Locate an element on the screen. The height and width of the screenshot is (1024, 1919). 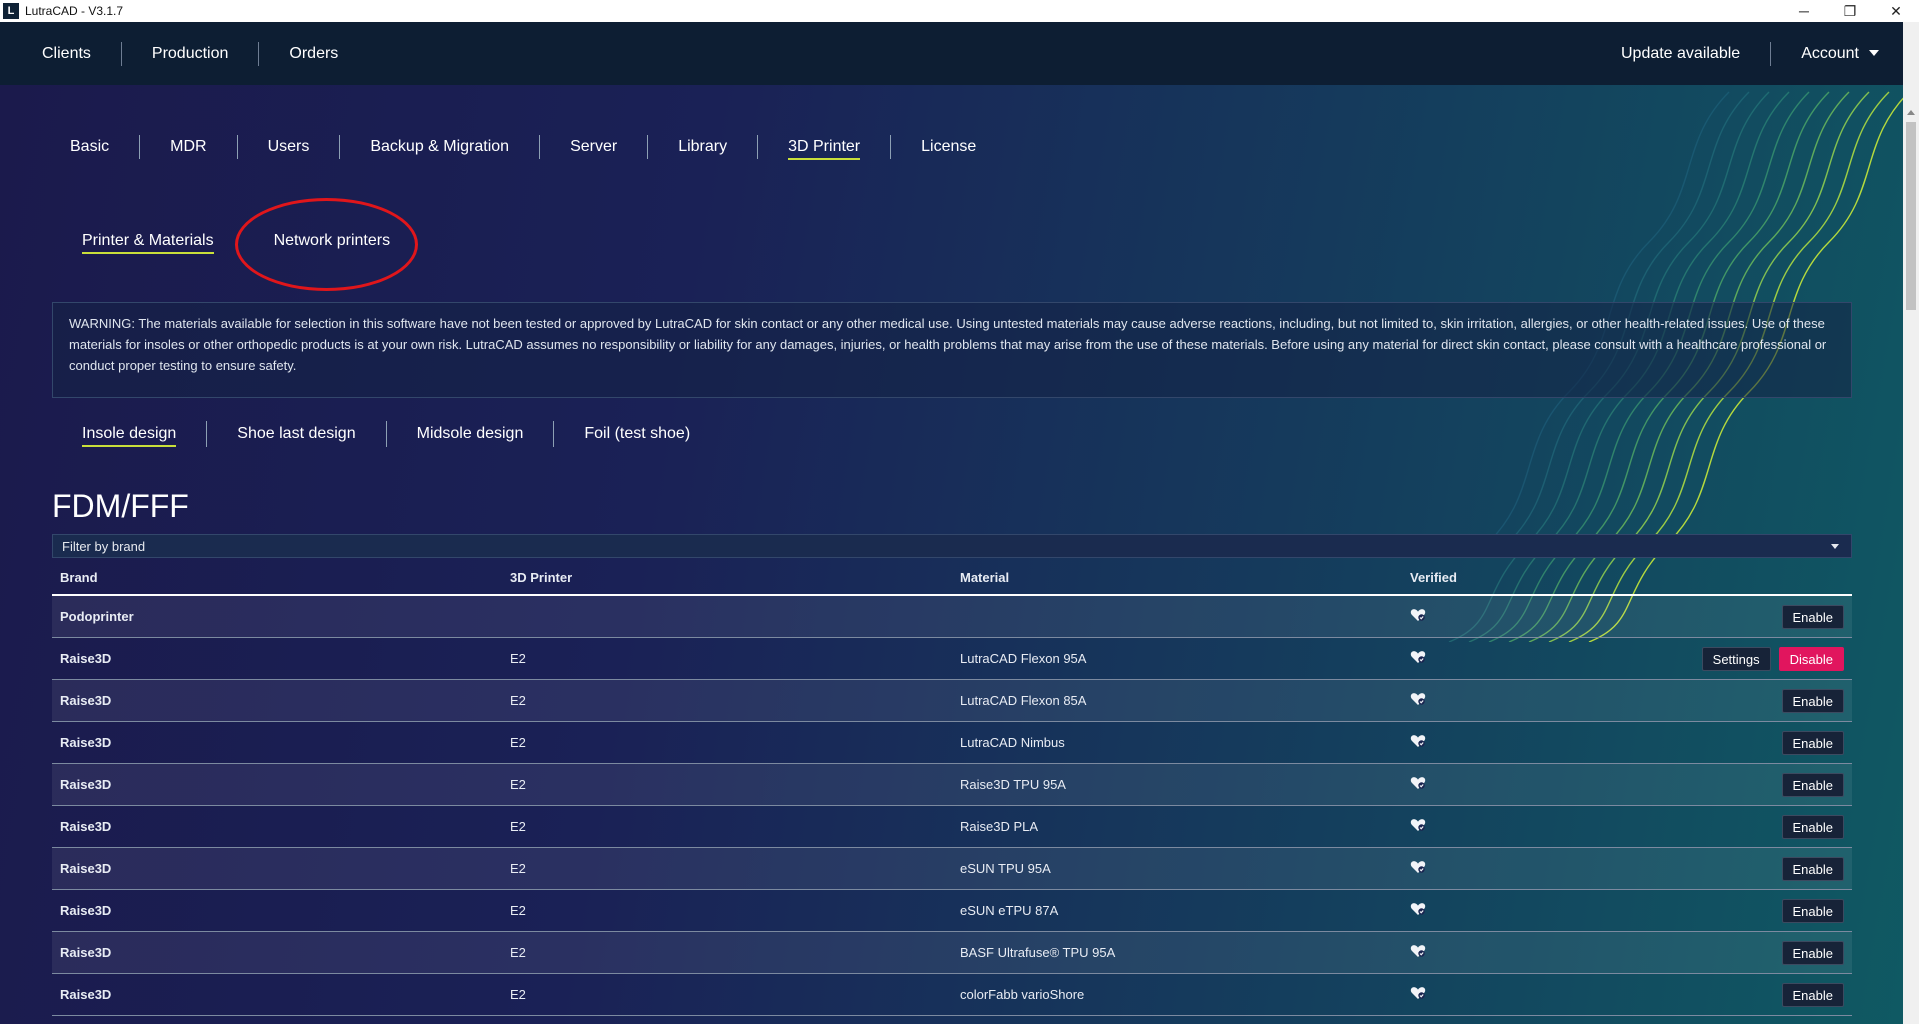
restore-button: ❐ is located at coordinates (1850, 11).